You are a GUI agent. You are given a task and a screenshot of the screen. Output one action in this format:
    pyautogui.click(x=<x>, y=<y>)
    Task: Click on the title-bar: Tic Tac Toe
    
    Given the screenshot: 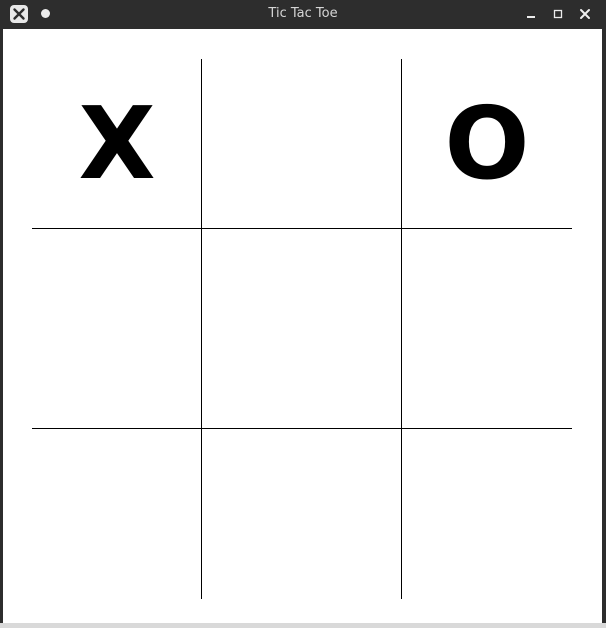 What is the action you would take?
    pyautogui.click(x=303, y=14)
    